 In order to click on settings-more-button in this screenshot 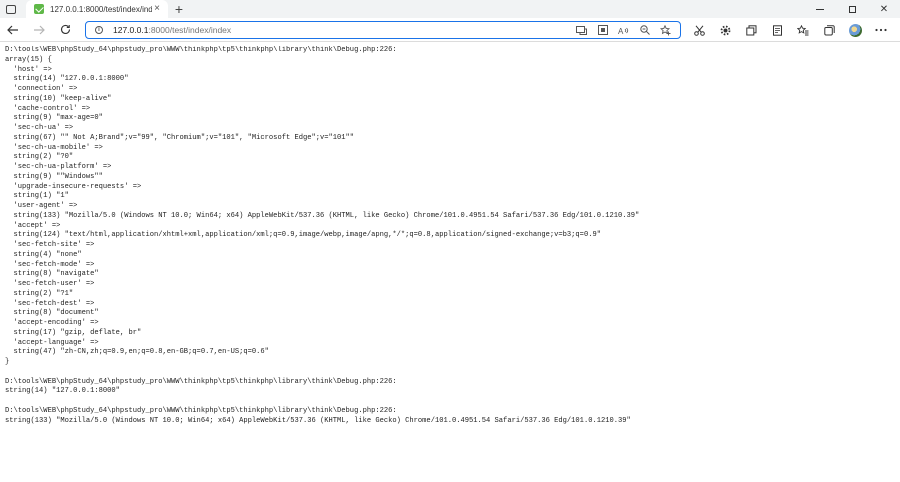, I will do `click(881, 30)`.